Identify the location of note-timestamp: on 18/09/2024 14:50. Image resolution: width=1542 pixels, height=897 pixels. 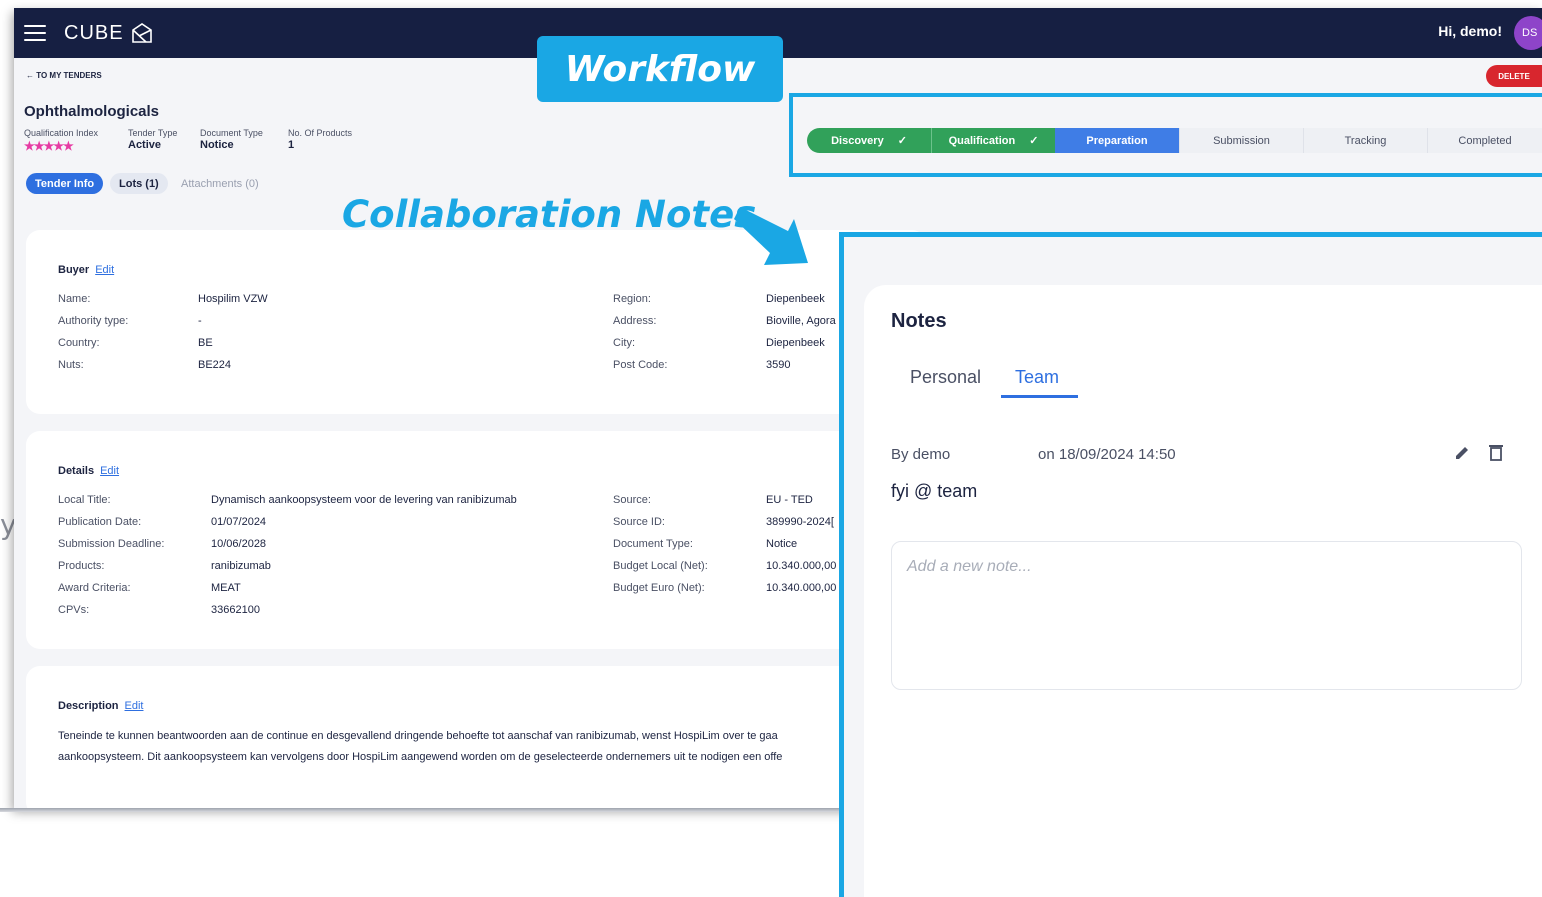
(1107, 454).